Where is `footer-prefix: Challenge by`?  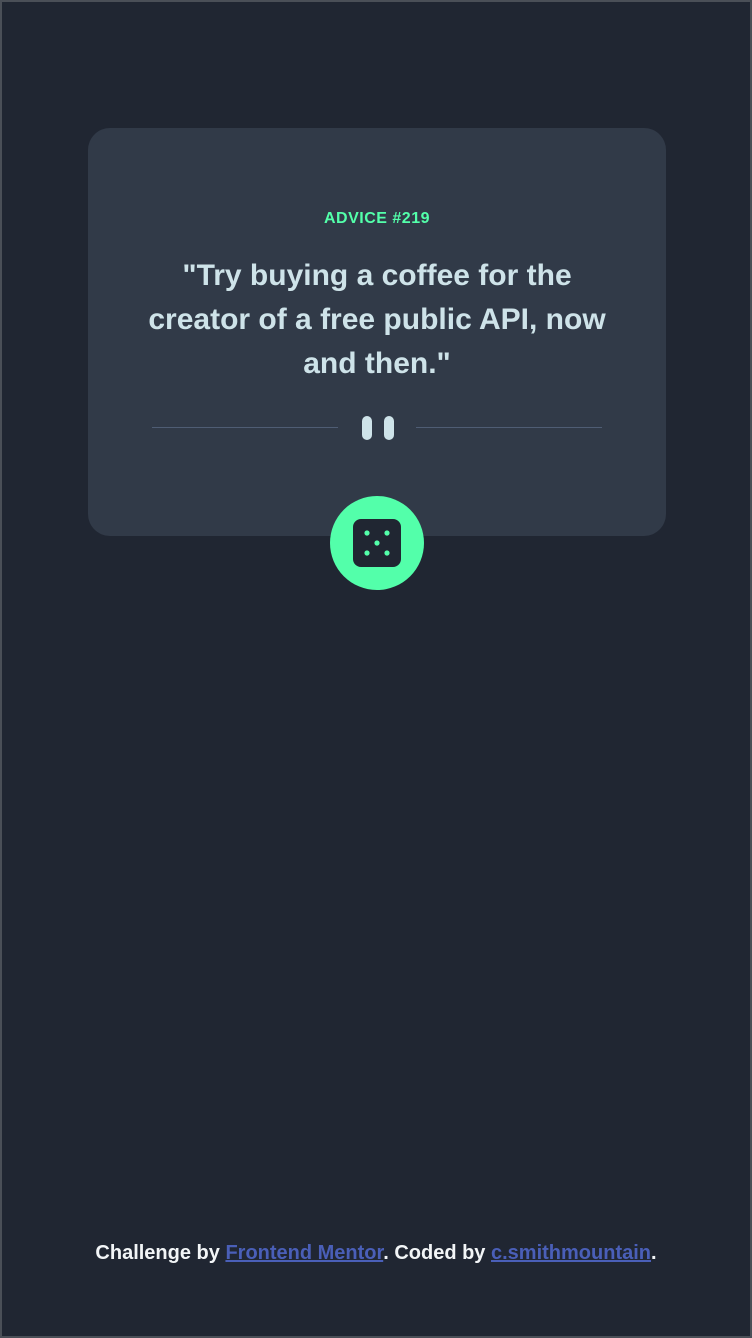
footer-prefix: Challenge by is located at coordinates (160, 1253).